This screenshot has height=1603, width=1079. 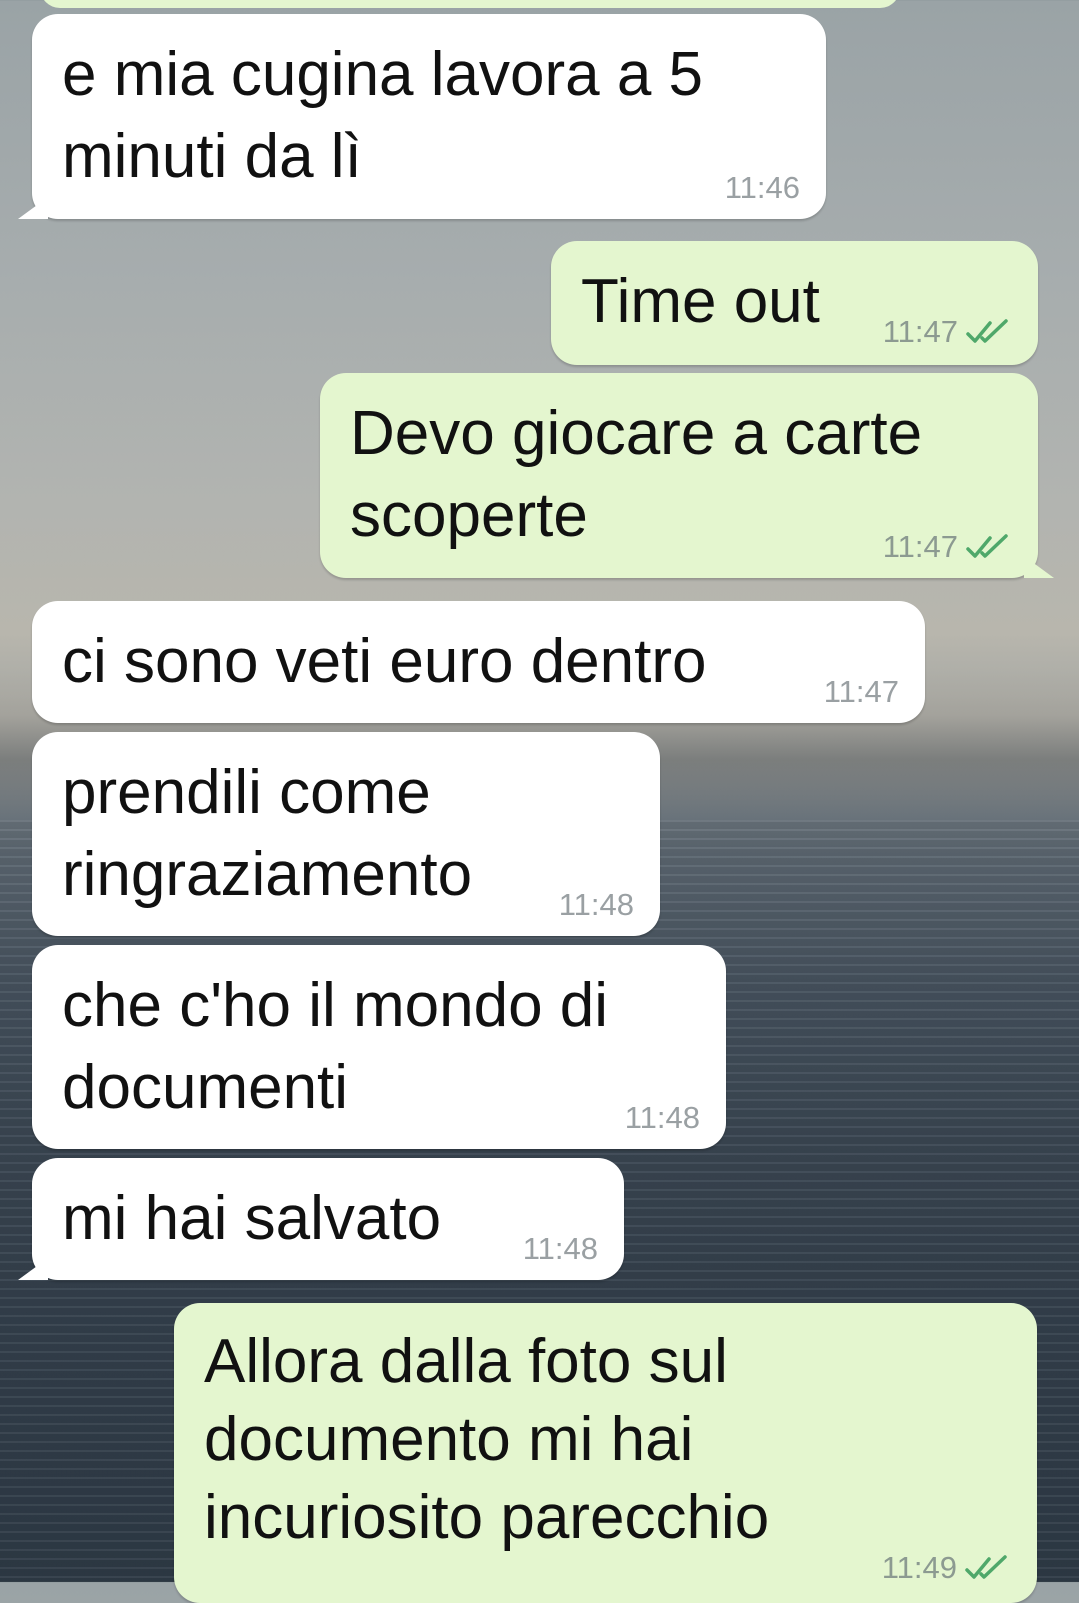 I want to click on message-text: e mia cugina lavora a 5 minuti da lì, so click(x=383, y=115).